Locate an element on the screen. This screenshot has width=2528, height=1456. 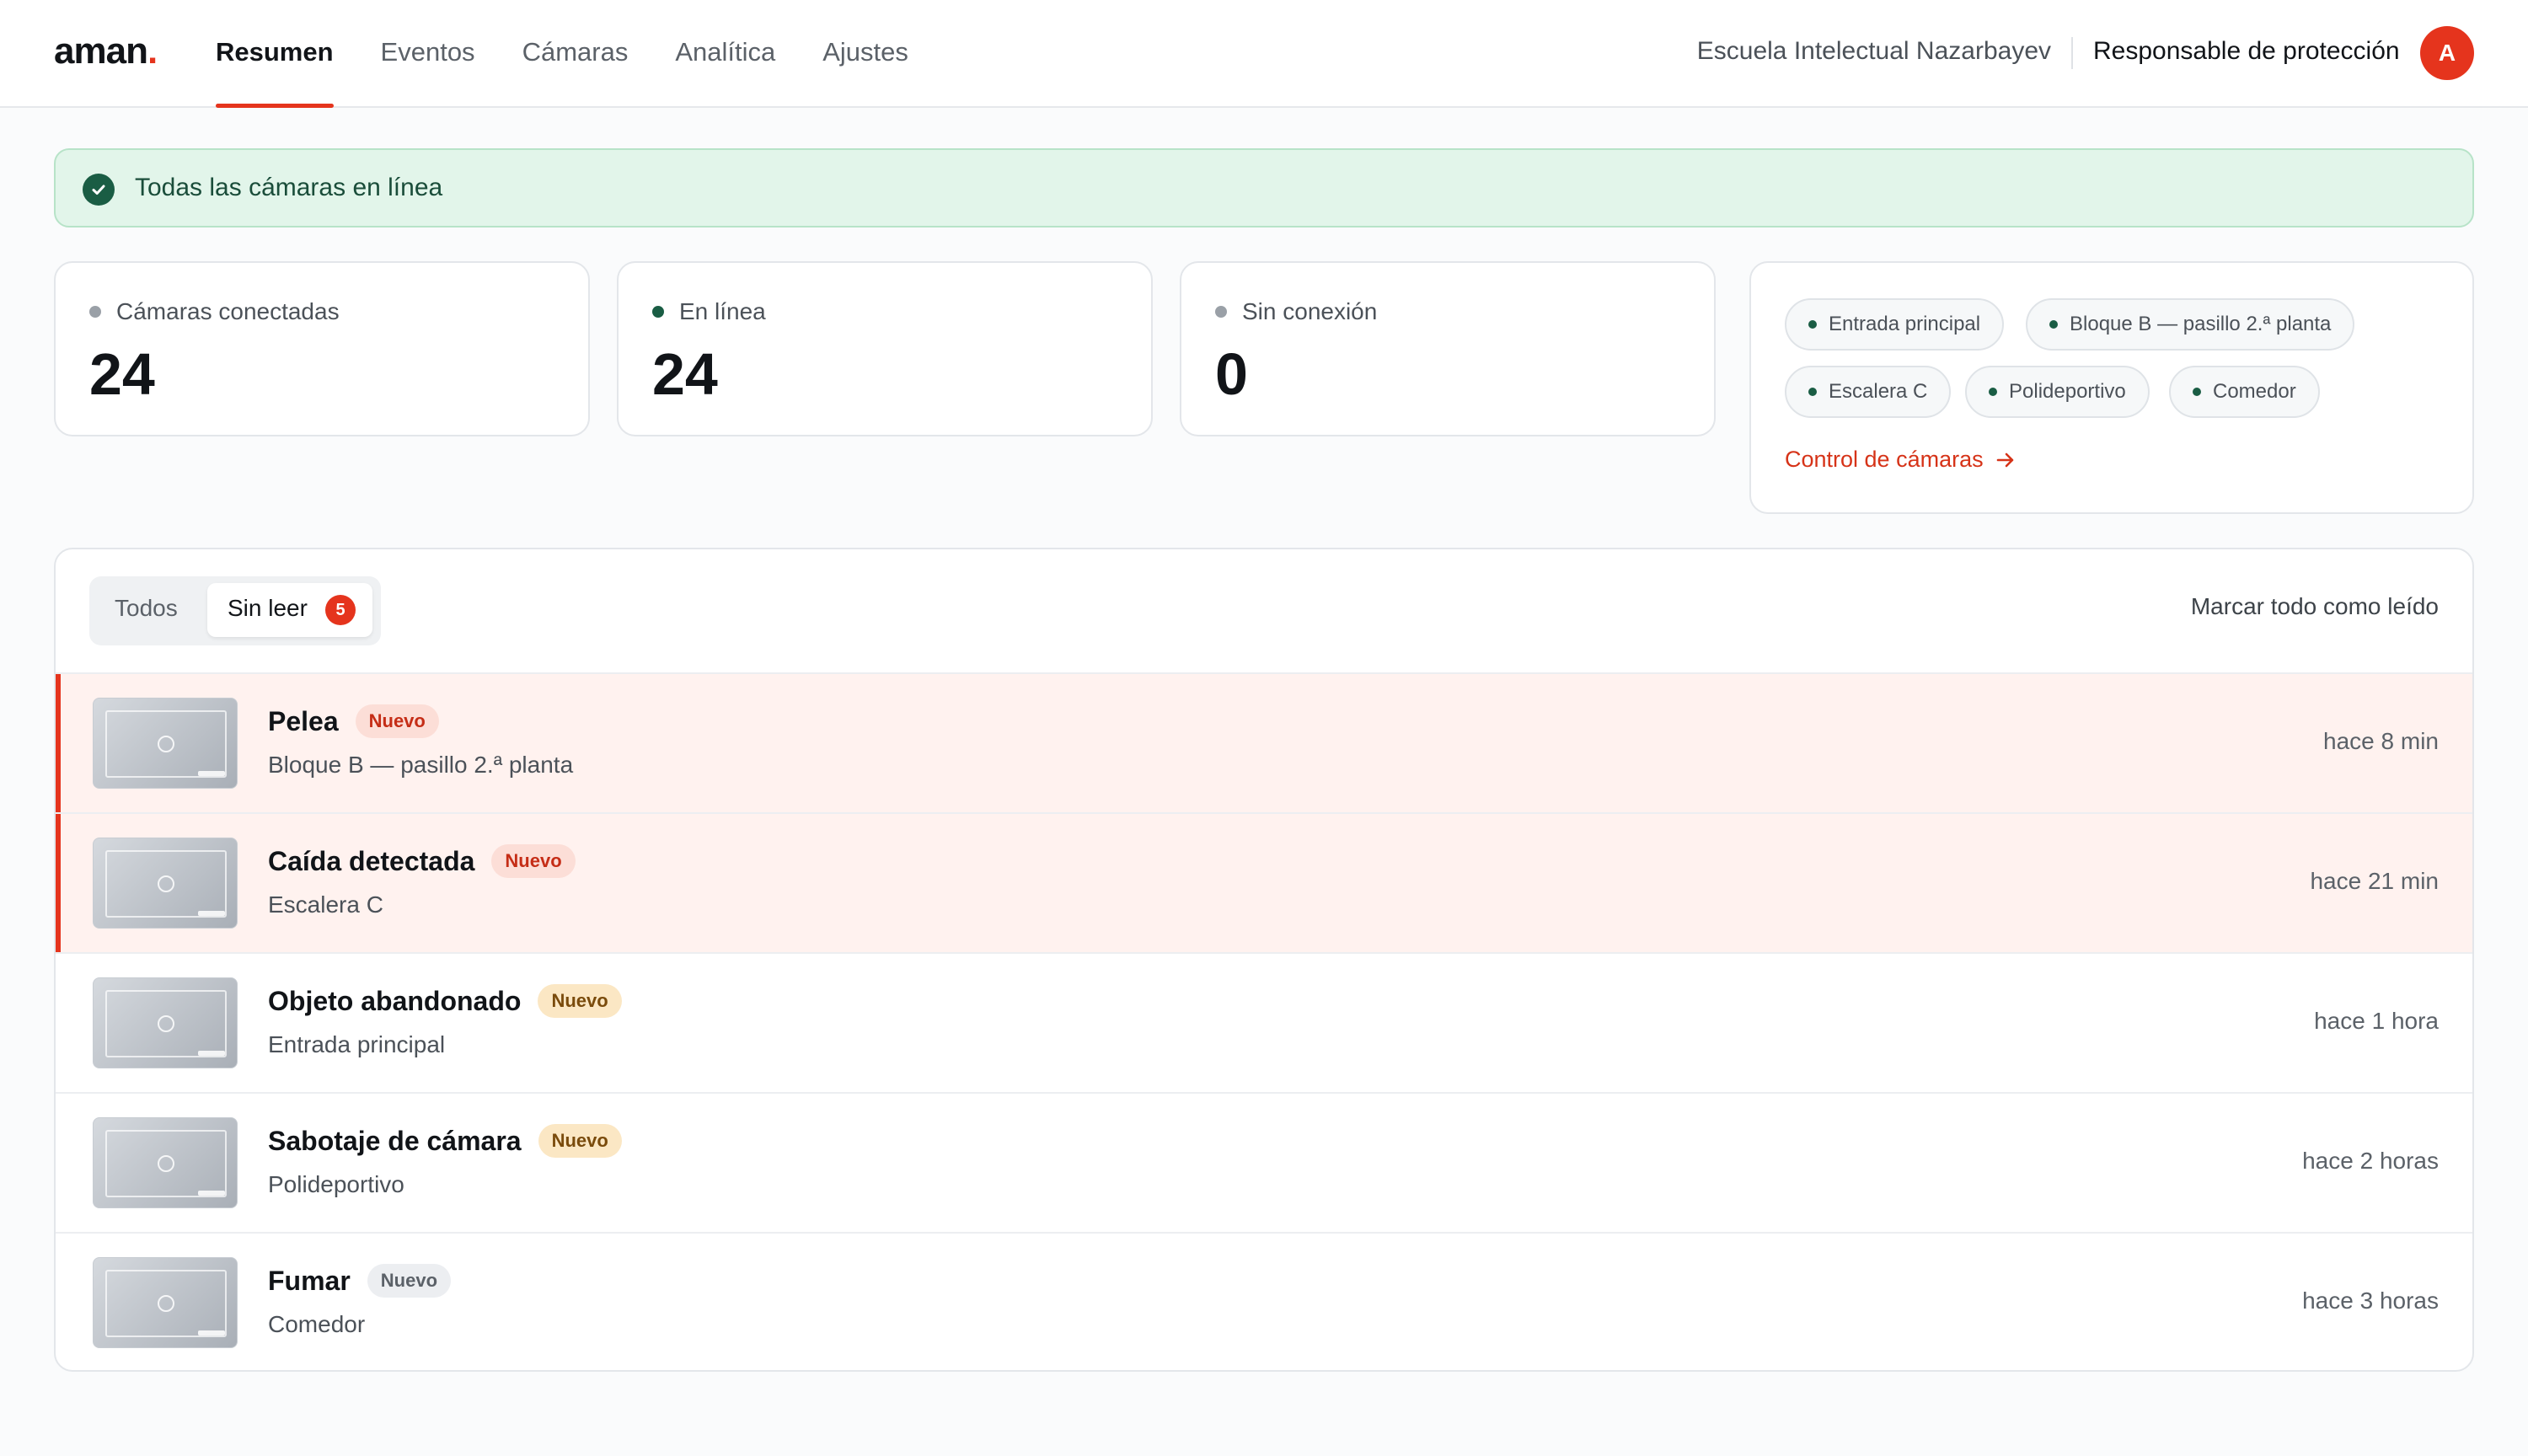
stat-card-online: En línea 24 is located at coordinates (885, 348).